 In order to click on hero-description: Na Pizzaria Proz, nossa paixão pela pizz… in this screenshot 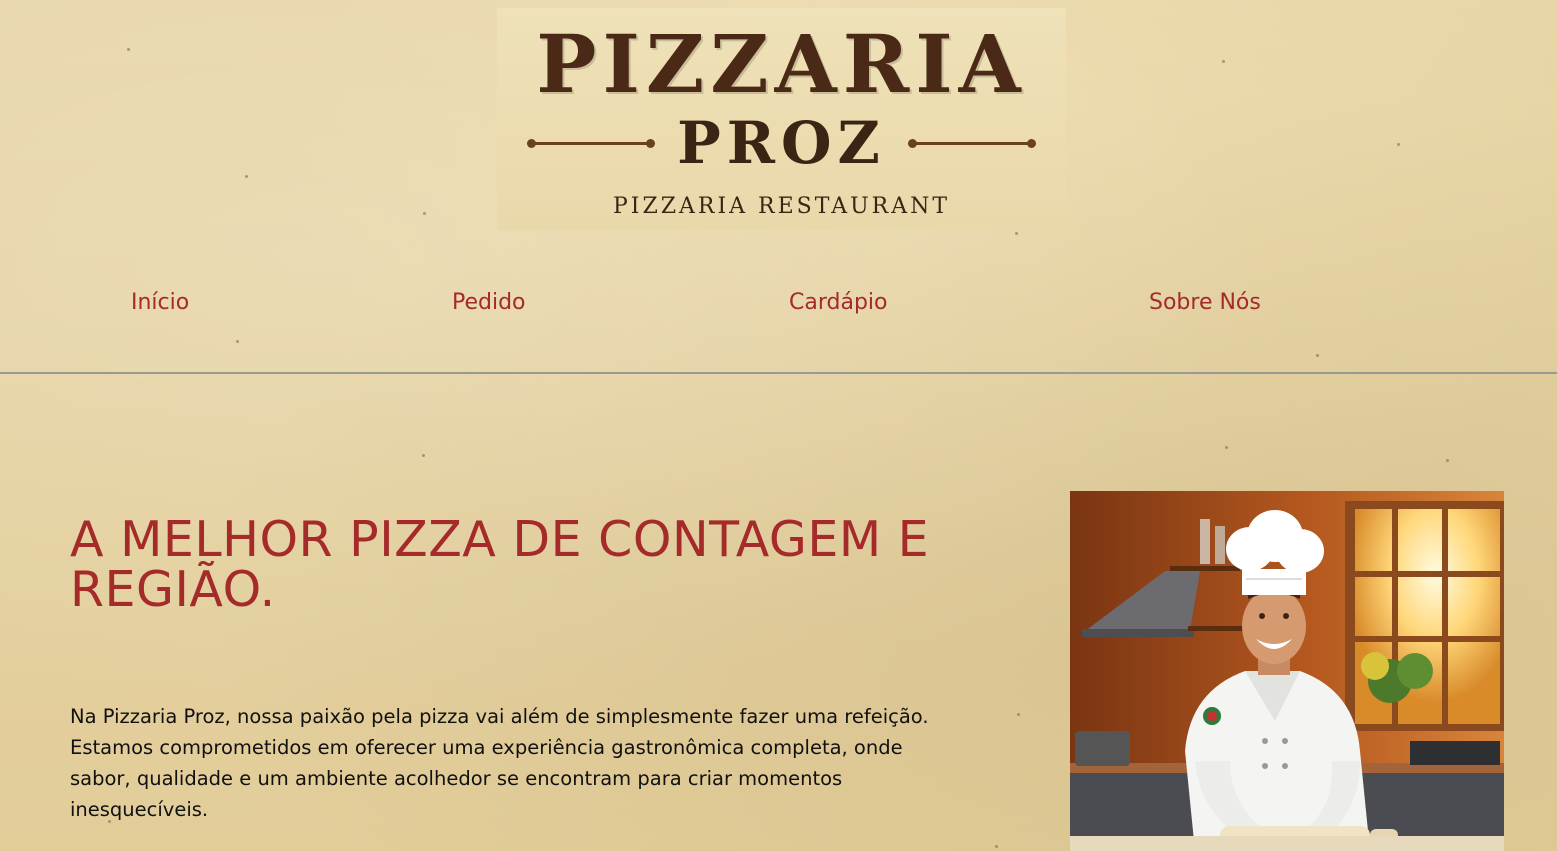, I will do `click(499, 763)`.